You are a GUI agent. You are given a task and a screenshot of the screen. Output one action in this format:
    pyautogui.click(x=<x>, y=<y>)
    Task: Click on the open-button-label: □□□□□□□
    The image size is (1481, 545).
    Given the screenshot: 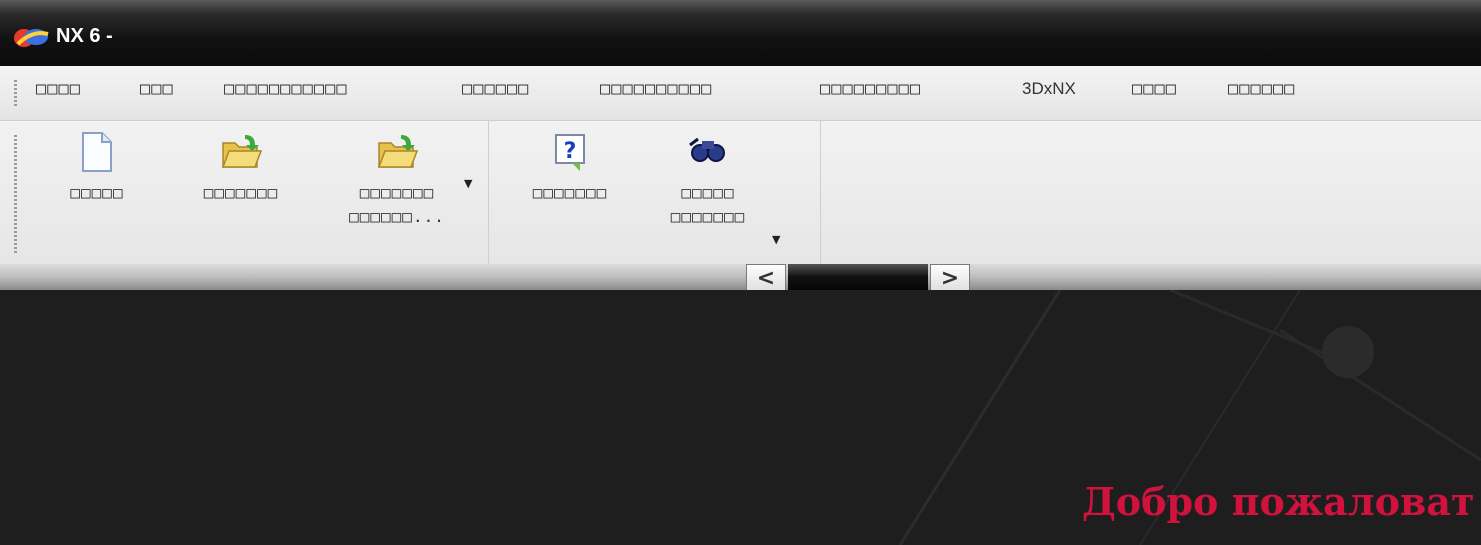 What is the action you would take?
    pyautogui.click(x=241, y=192)
    